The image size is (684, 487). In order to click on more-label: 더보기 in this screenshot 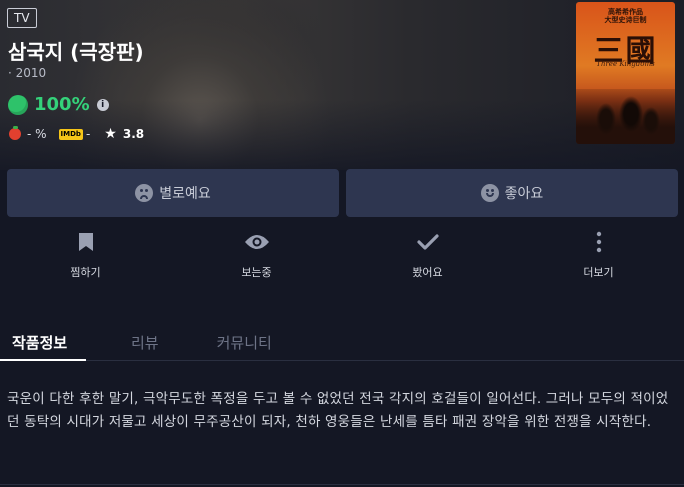, I will do `click(598, 272)`.